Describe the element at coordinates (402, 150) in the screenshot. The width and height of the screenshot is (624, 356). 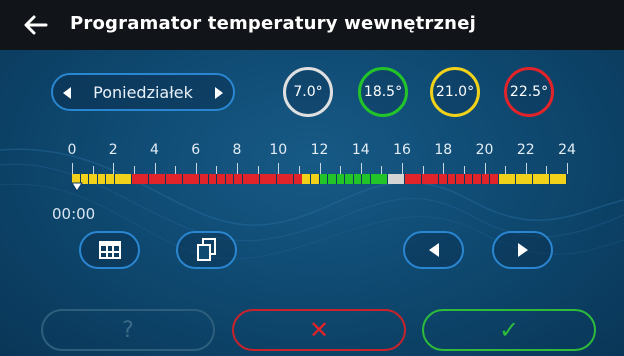
I see `hour-label: 16` at that location.